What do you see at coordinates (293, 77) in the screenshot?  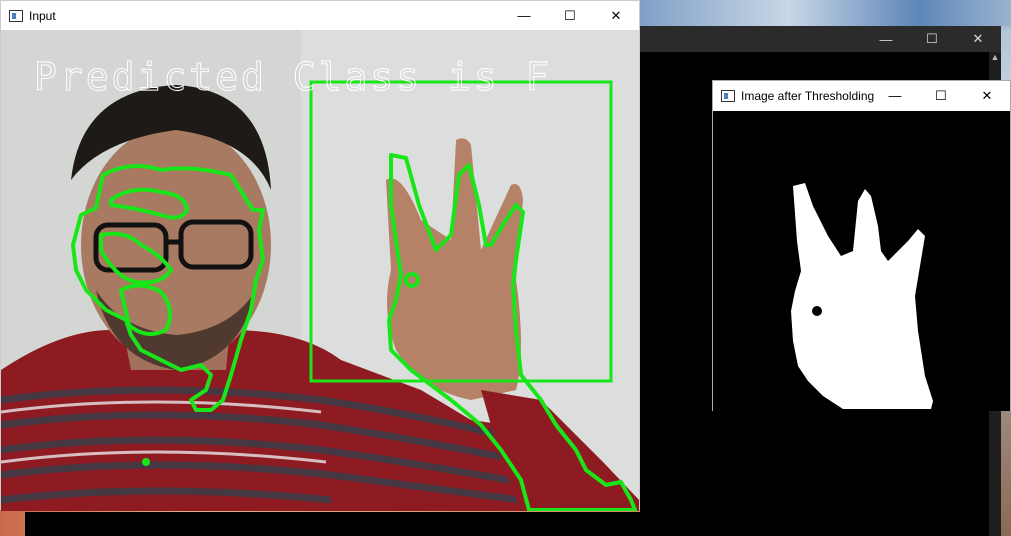 I see `prediction-text: Predicted Class is F` at bounding box center [293, 77].